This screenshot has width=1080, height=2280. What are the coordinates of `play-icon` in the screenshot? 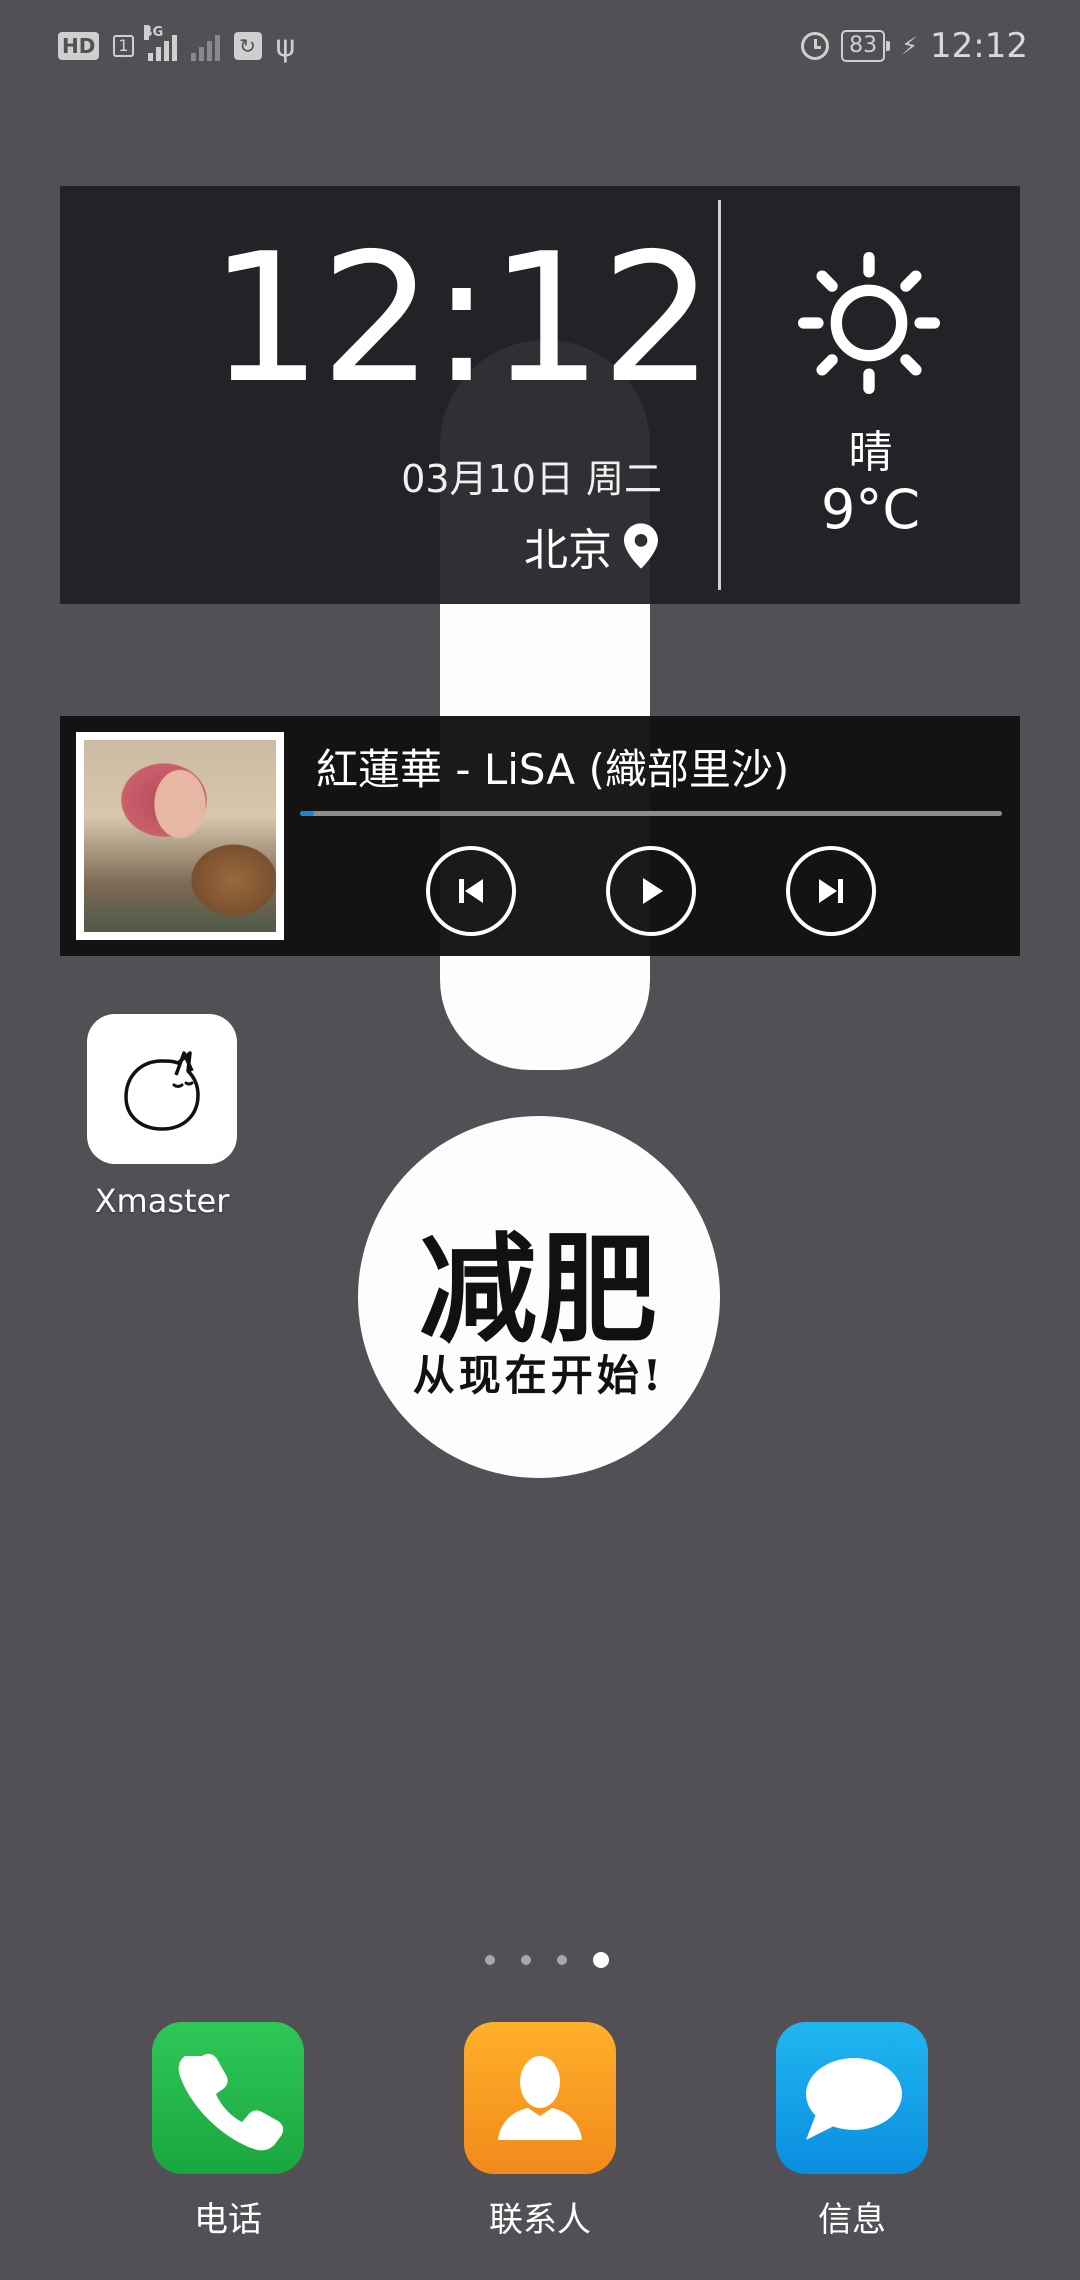 It's located at (653, 891).